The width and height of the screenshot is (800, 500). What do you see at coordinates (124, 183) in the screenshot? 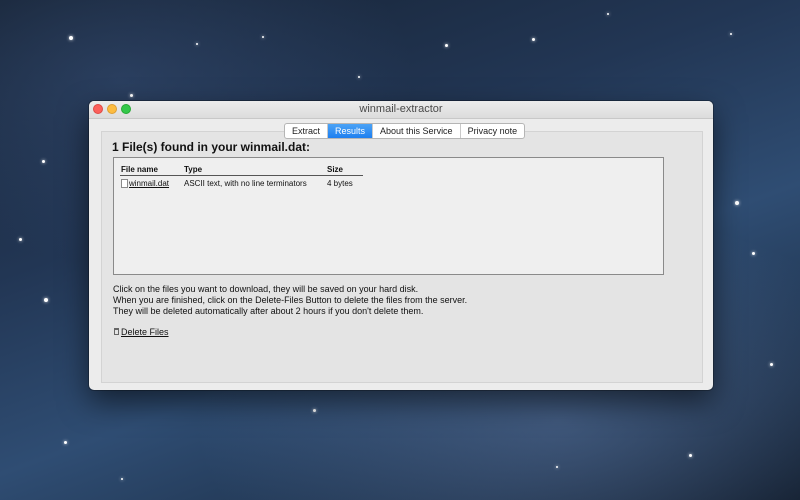
I see `document-icon` at bounding box center [124, 183].